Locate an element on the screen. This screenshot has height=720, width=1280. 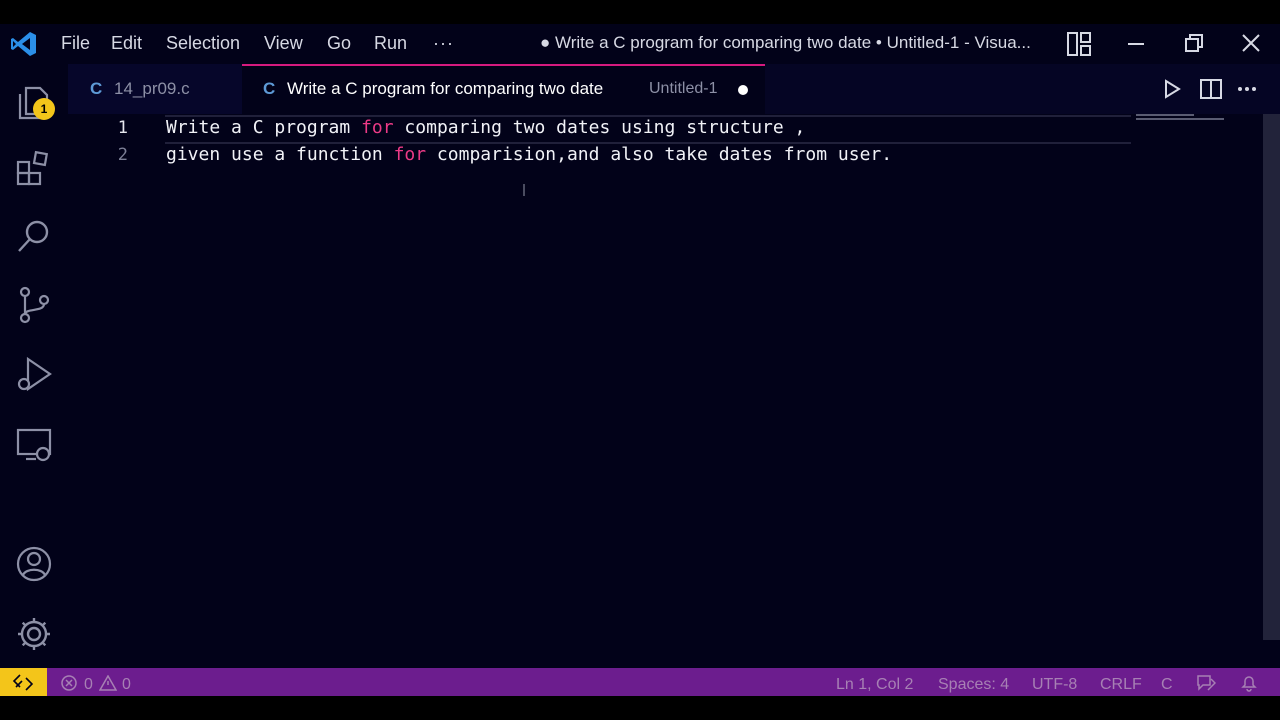
minimize-icon is located at coordinates (1136, 44).